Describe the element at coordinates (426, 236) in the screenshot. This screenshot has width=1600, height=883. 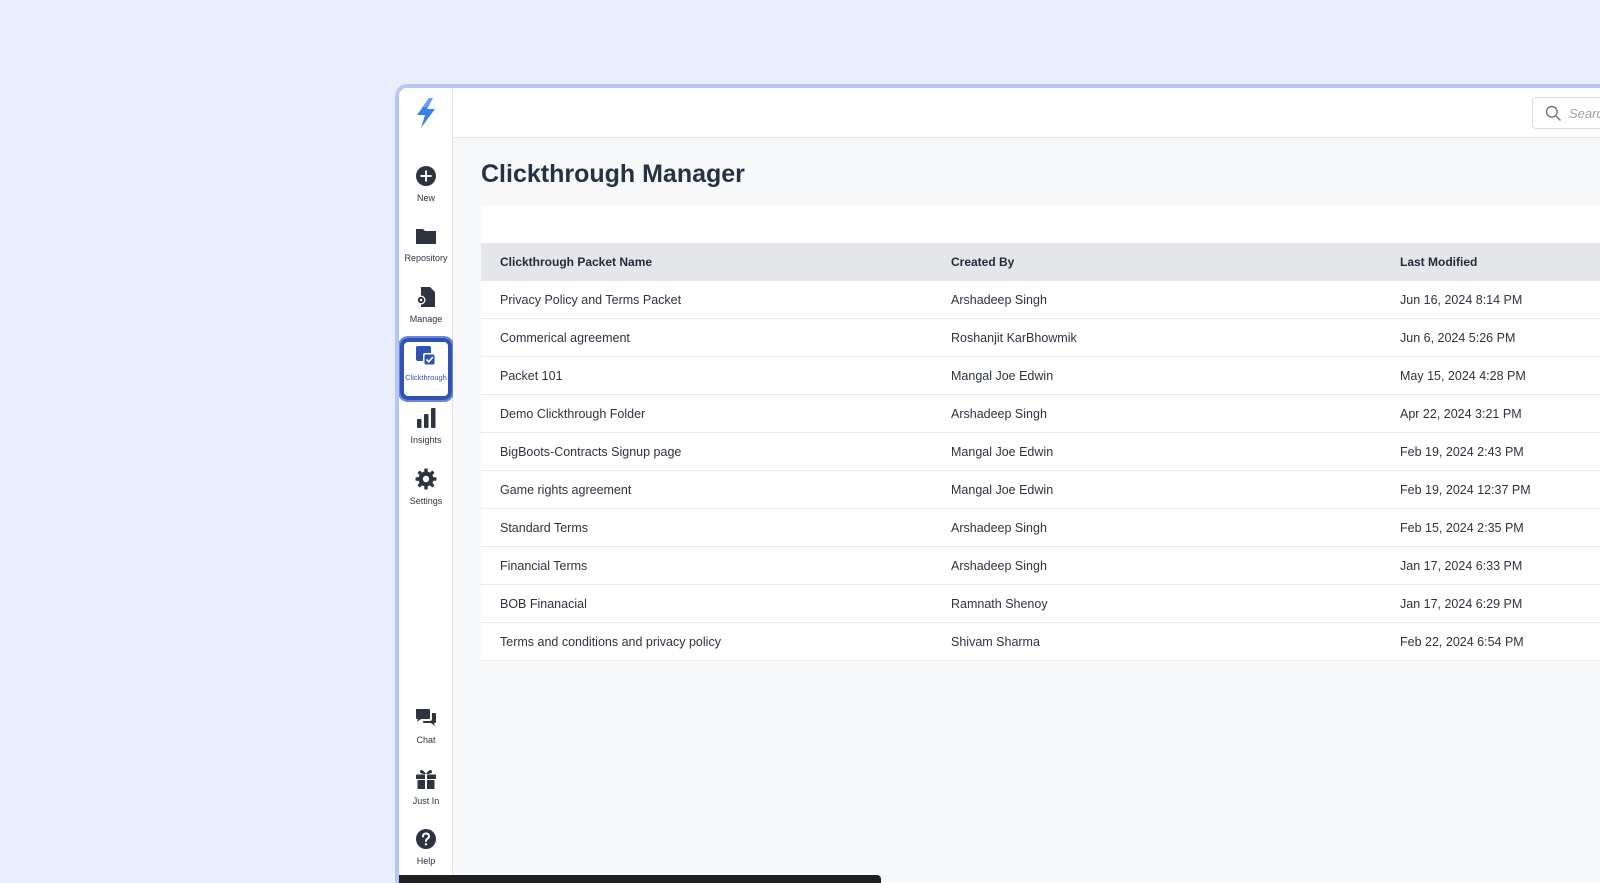
I see `folder-icon` at that location.